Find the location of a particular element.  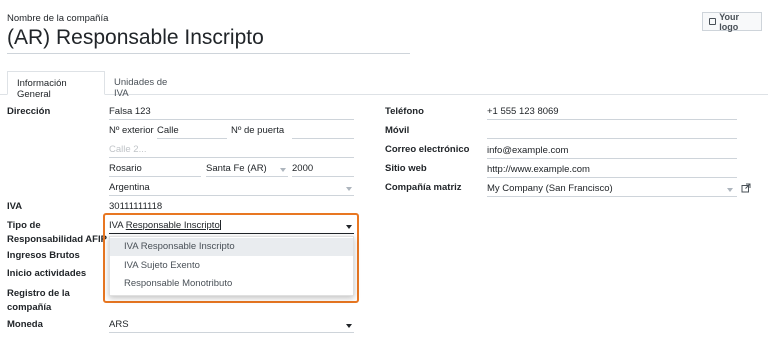

sitio-web-label: Sitio web is located at coordinates (406, 168).